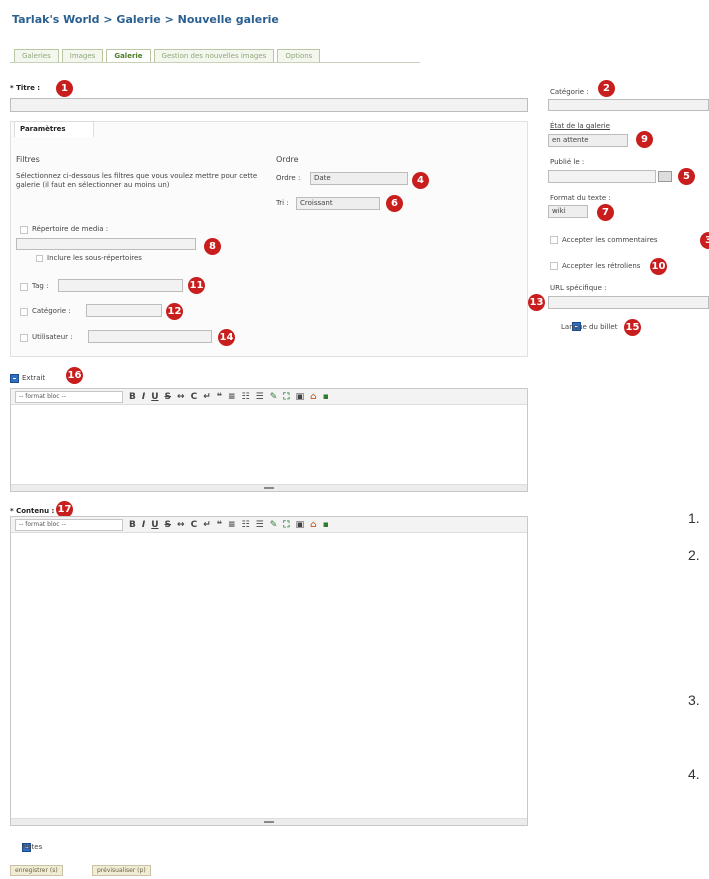  I want to click on media-dir-checkbox, so click(24, 230).